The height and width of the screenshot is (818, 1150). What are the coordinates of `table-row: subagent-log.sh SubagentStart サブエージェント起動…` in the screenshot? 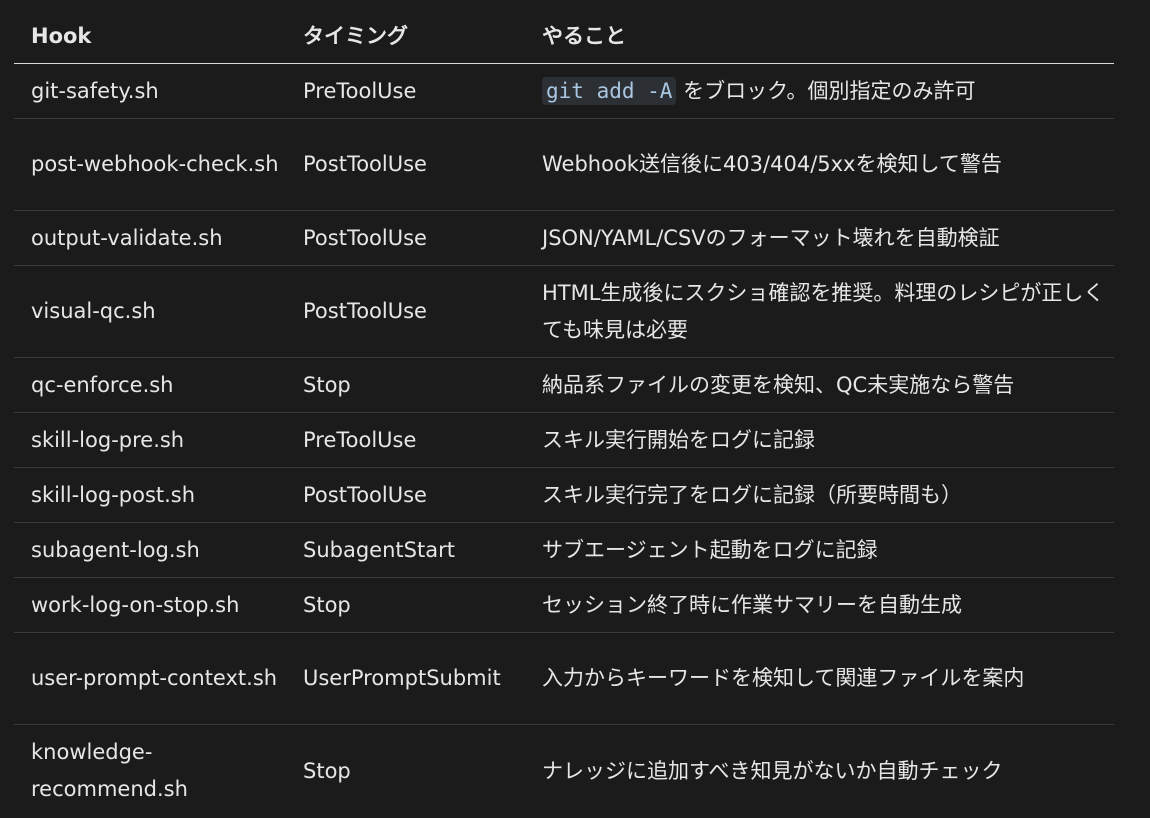 It's located at (564, 550).